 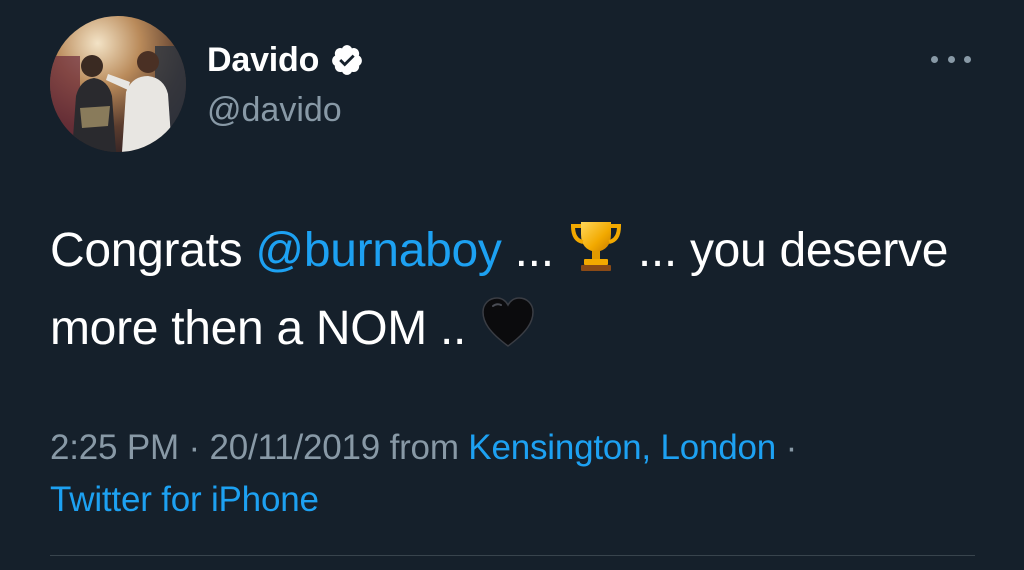 I want to click on more-options-icon, so click(x=951, y=59).